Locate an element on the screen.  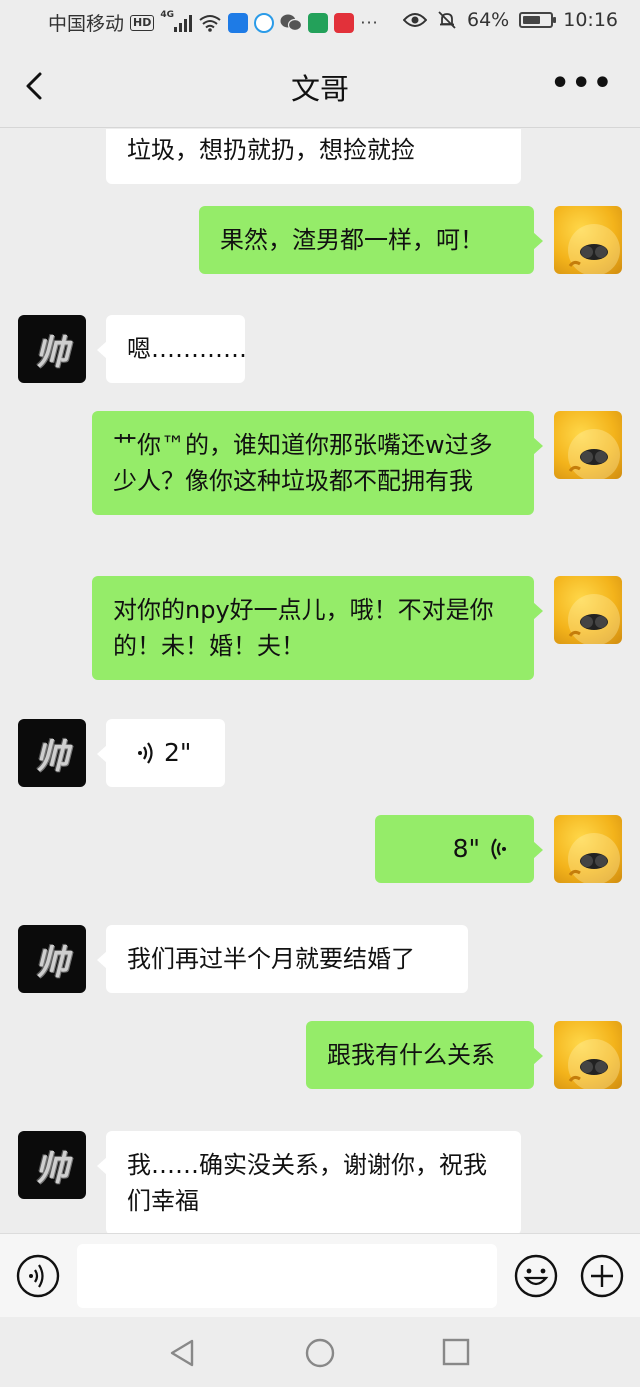
input-bar is located at coordinates (320, 1275).